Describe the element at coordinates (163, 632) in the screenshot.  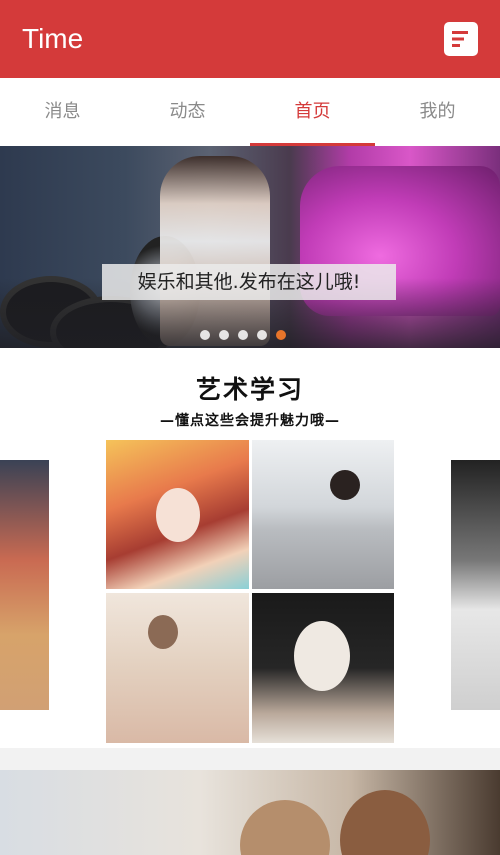
I see `violinist-figure` at that location.